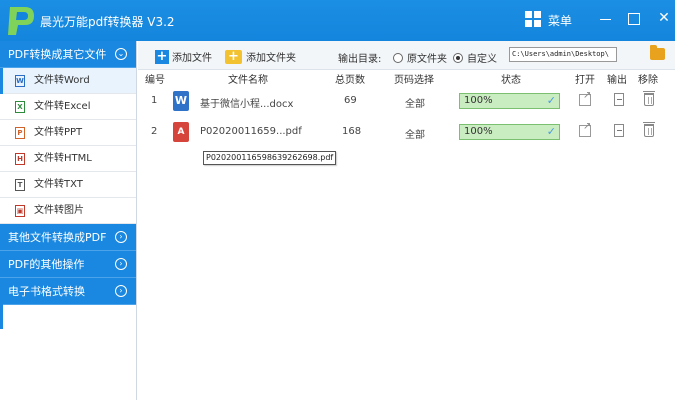  Describe the element at coordinates (482, 59) in the screenshot. I see `radio-label: 自定义` at that location.